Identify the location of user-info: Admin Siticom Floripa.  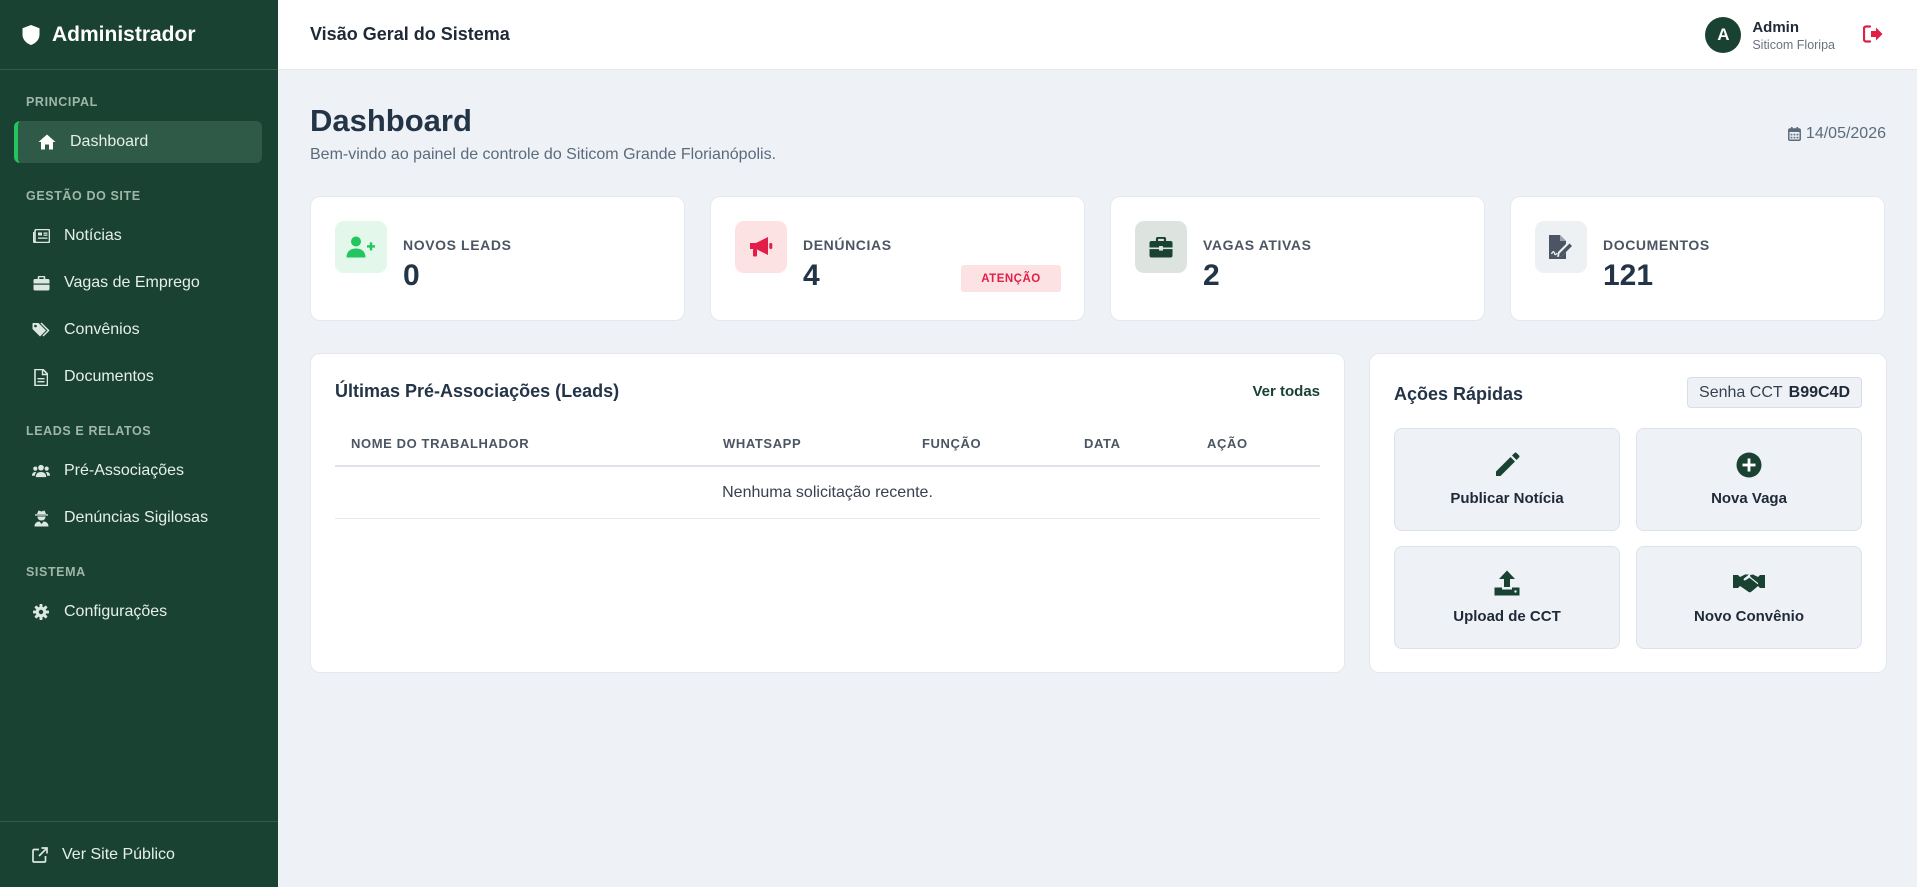
(1793, 35).